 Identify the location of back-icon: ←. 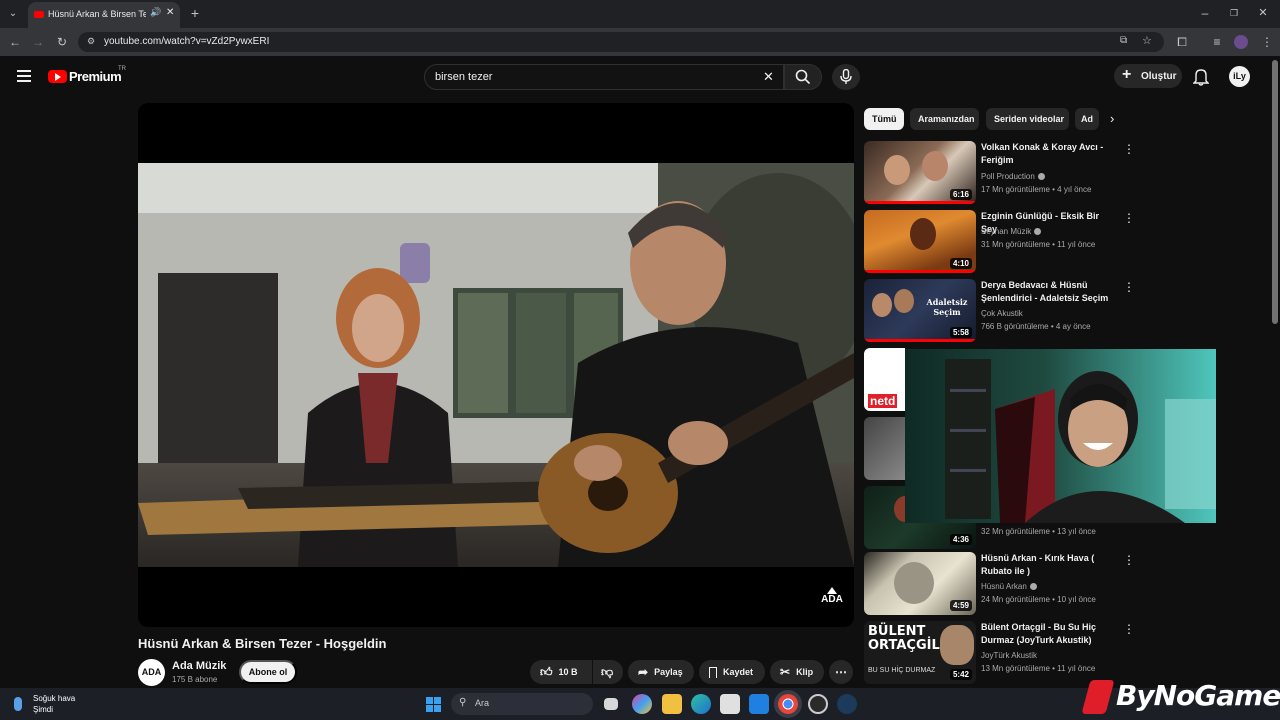
(15, 42).